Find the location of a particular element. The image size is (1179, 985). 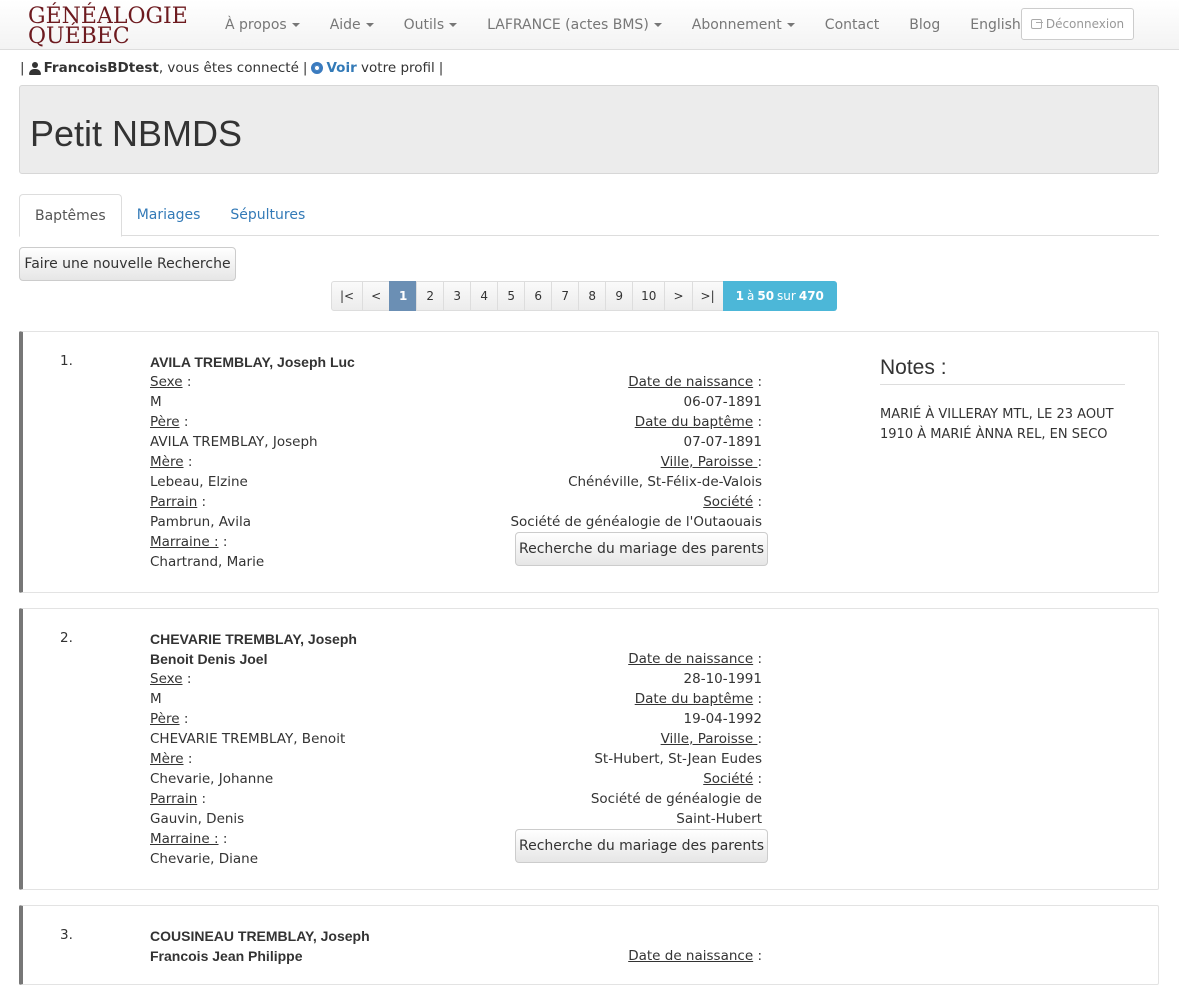

value-marraine: Chartrand, Marie is located at coordinates (207, 562).